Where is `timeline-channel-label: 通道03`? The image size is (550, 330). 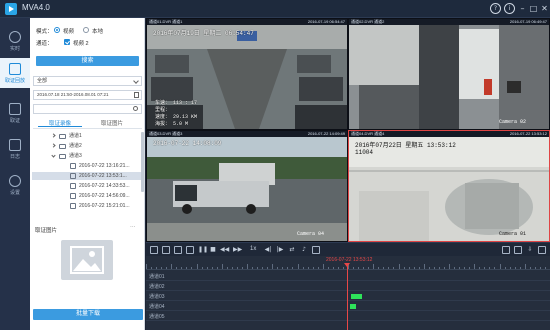 timeline-channel-label: 通道03 is located at coordinates (157, 297).